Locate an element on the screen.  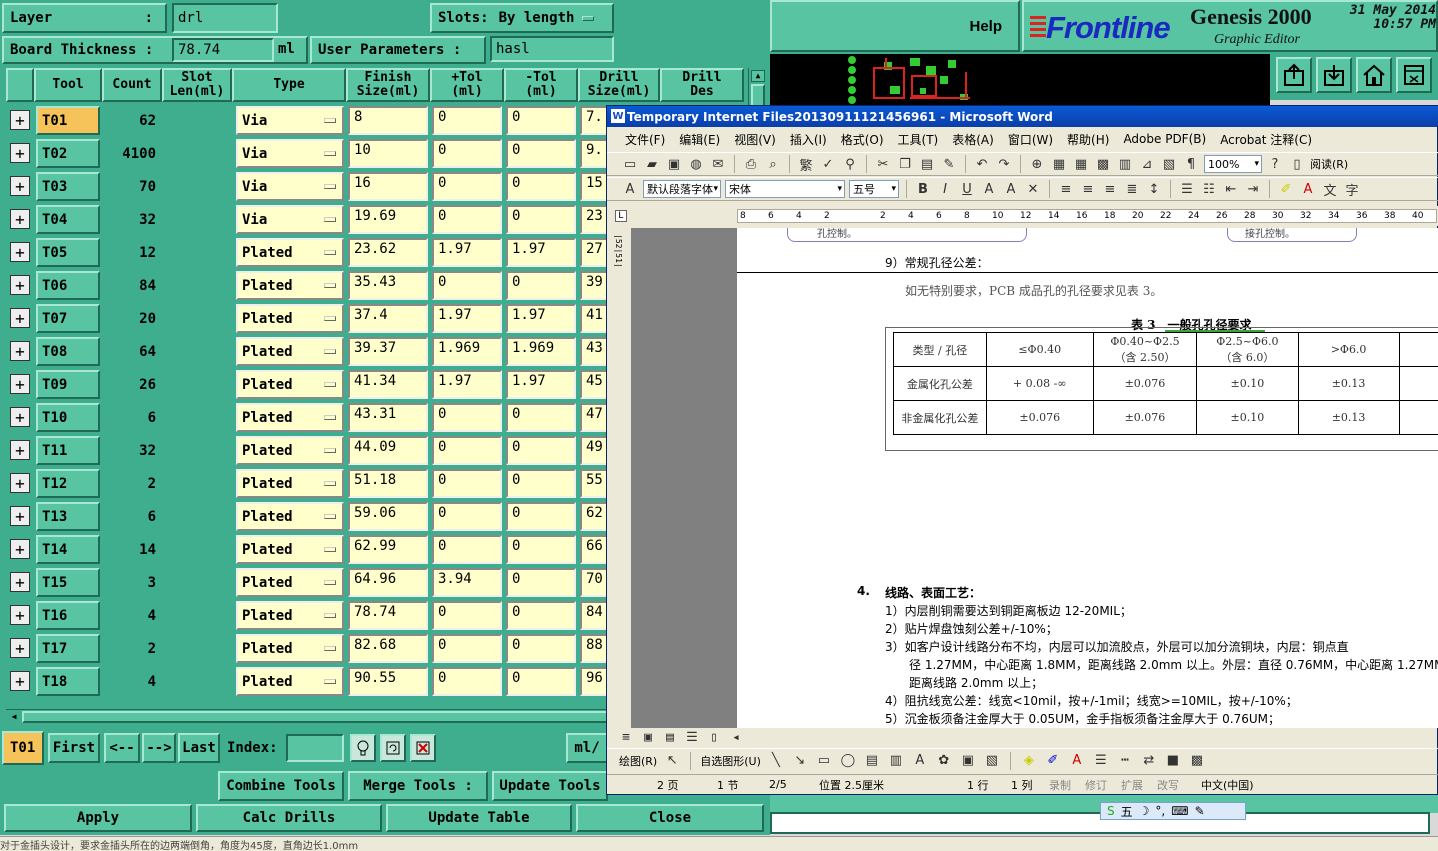
finish-size-field: 23.62 is located at coordinates (388, 252).